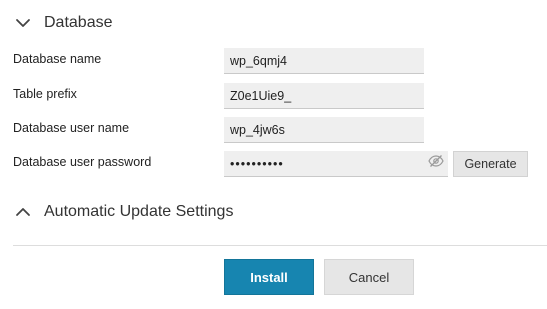 Image resolution: width=547 pixels, height=309 pixels. What do you see at coordinates (23, 212) in the screenshot?
I see `chevron-up-icon` at bounding box center [23, 212].